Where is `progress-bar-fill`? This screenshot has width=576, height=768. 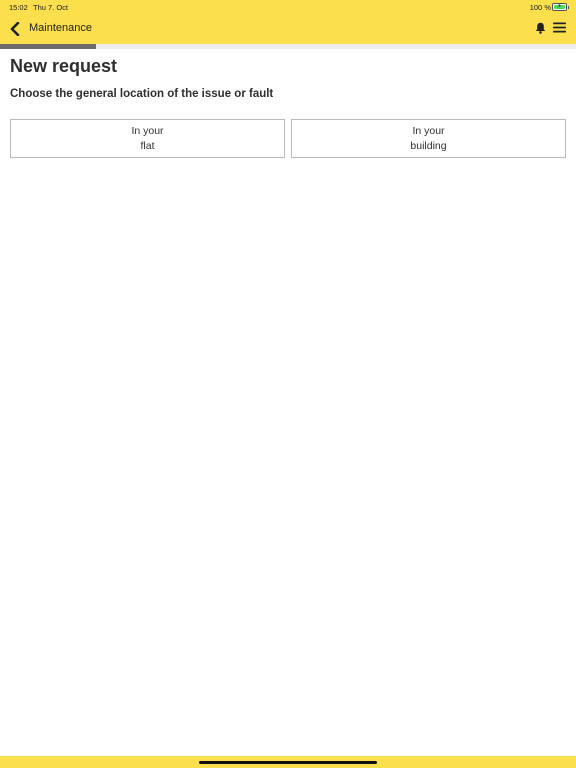
progress-bar-fill is located at coordinates (48, 46).